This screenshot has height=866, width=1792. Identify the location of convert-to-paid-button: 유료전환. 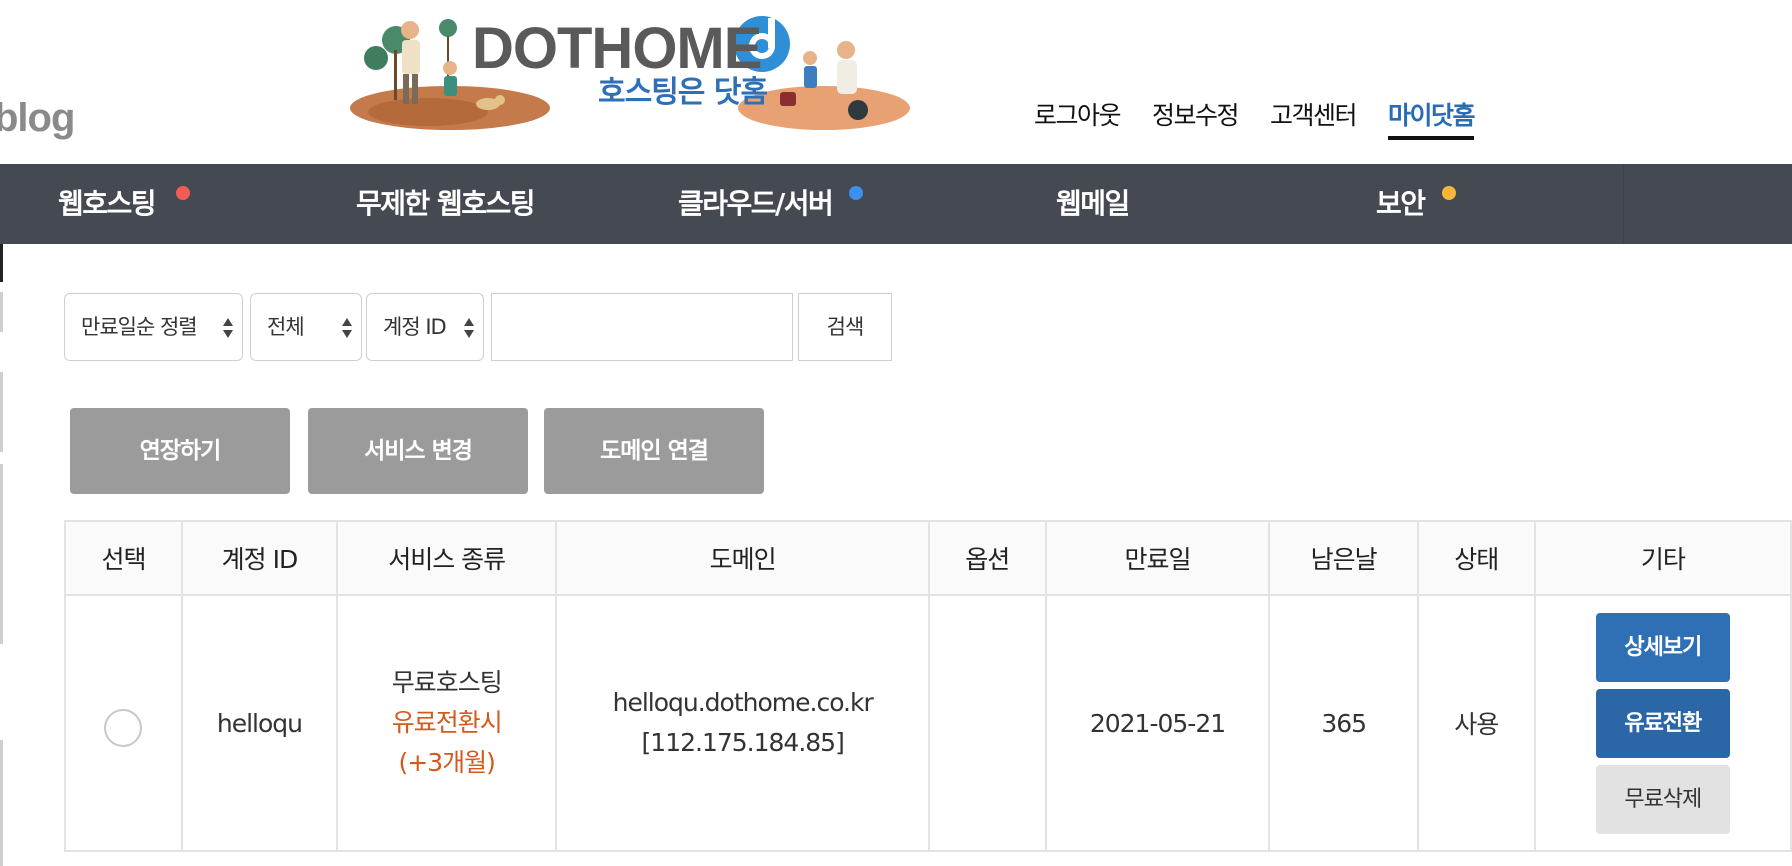
(1662, 723).